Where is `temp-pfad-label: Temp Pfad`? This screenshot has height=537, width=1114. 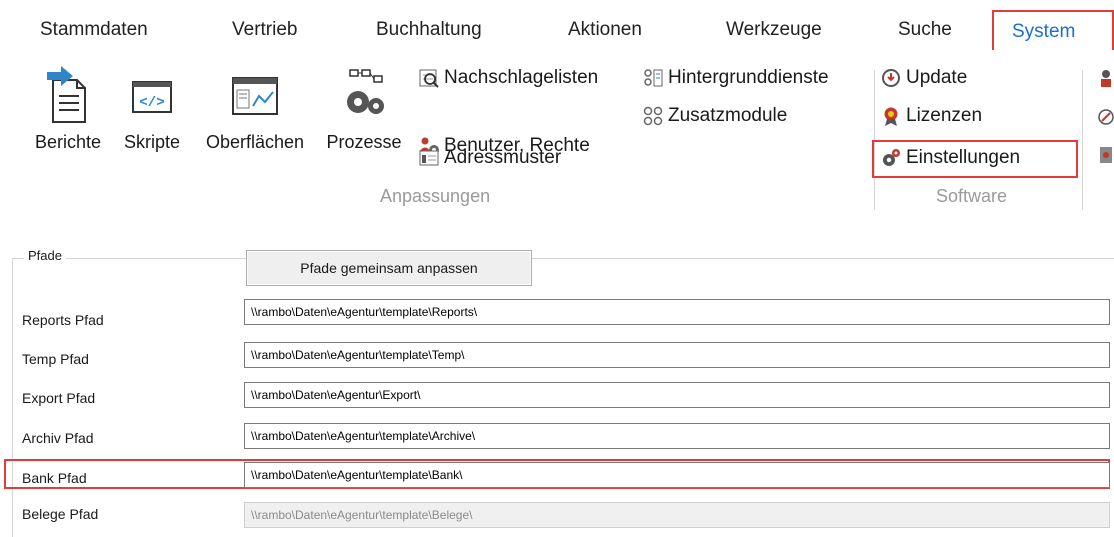
temp-pfad-label: Temp Pfad is located at coordinates (55, 359).